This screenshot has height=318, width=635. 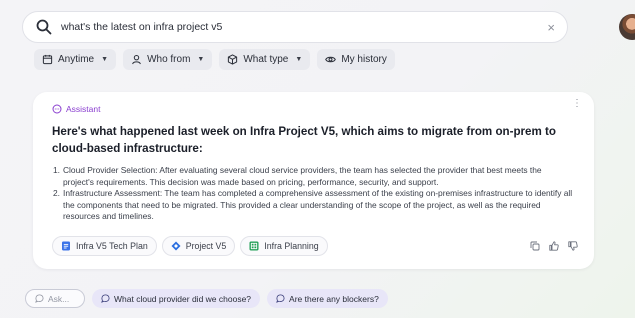 I want to click on list-item-number: 2., so click(x=56, y=193).